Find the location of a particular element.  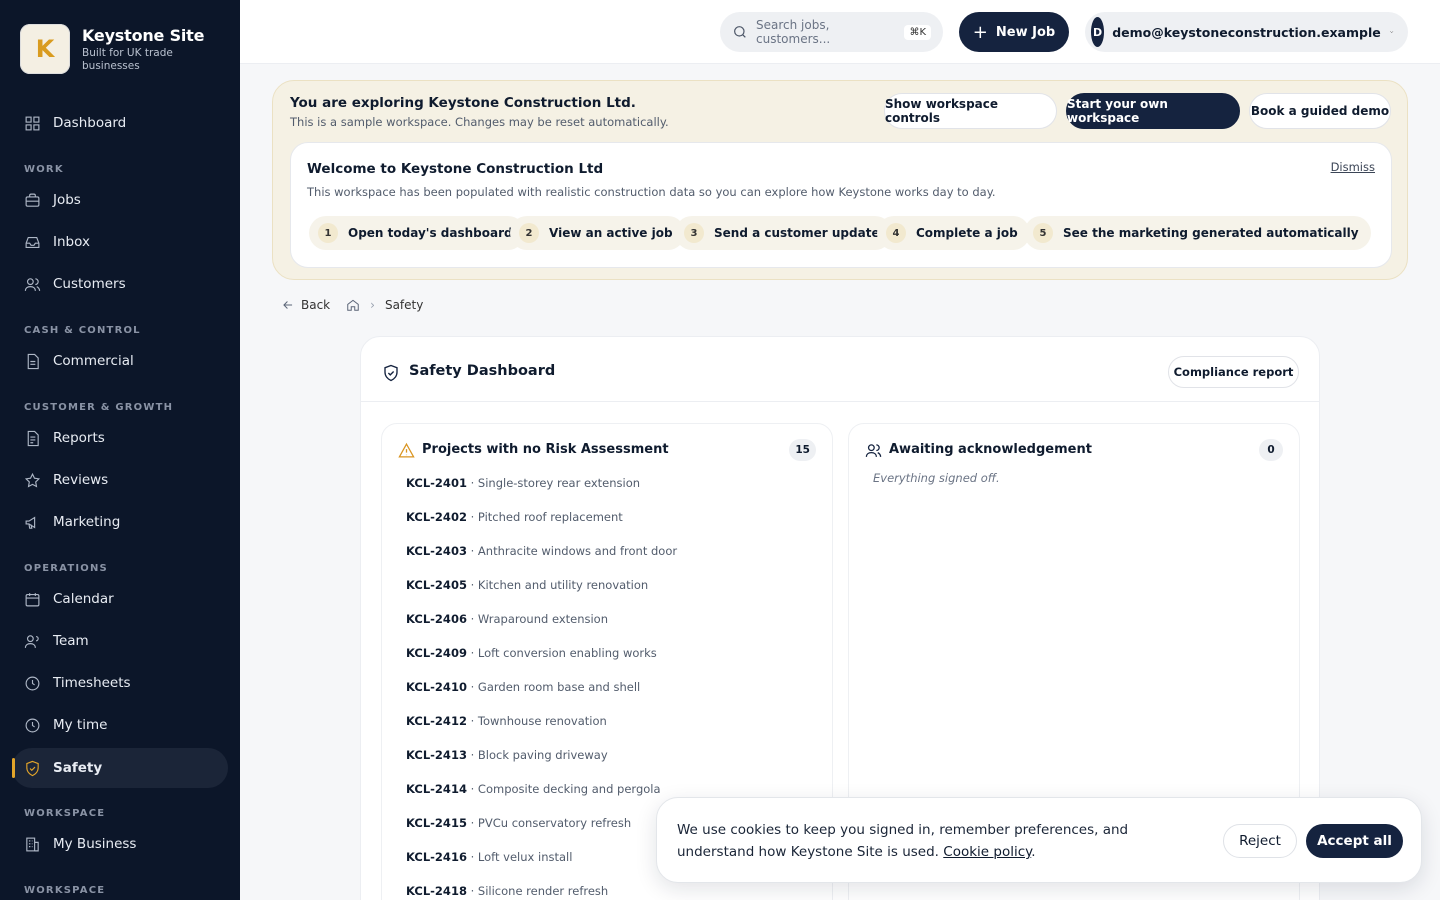

step-open-dashboard: 1 Open today's dashboard is located at coordinates (417, 233).